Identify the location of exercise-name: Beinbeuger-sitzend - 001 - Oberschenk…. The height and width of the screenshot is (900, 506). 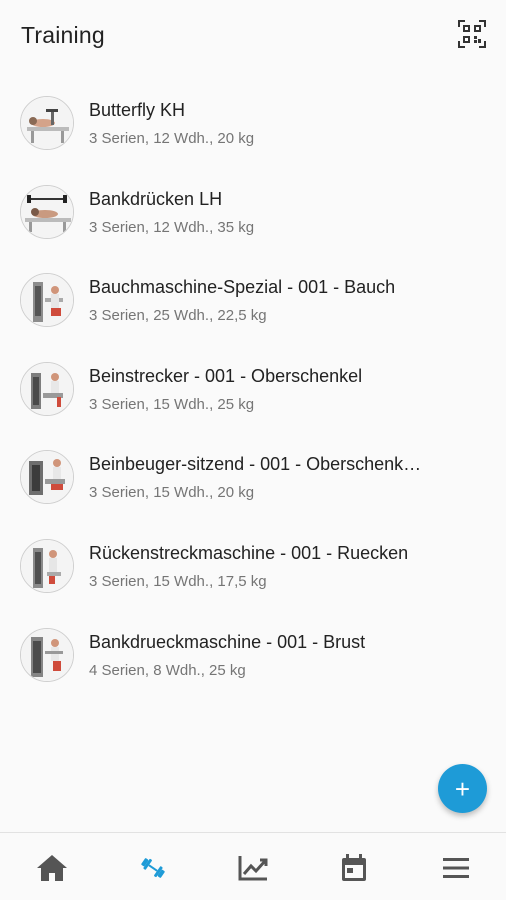
(255, 464).